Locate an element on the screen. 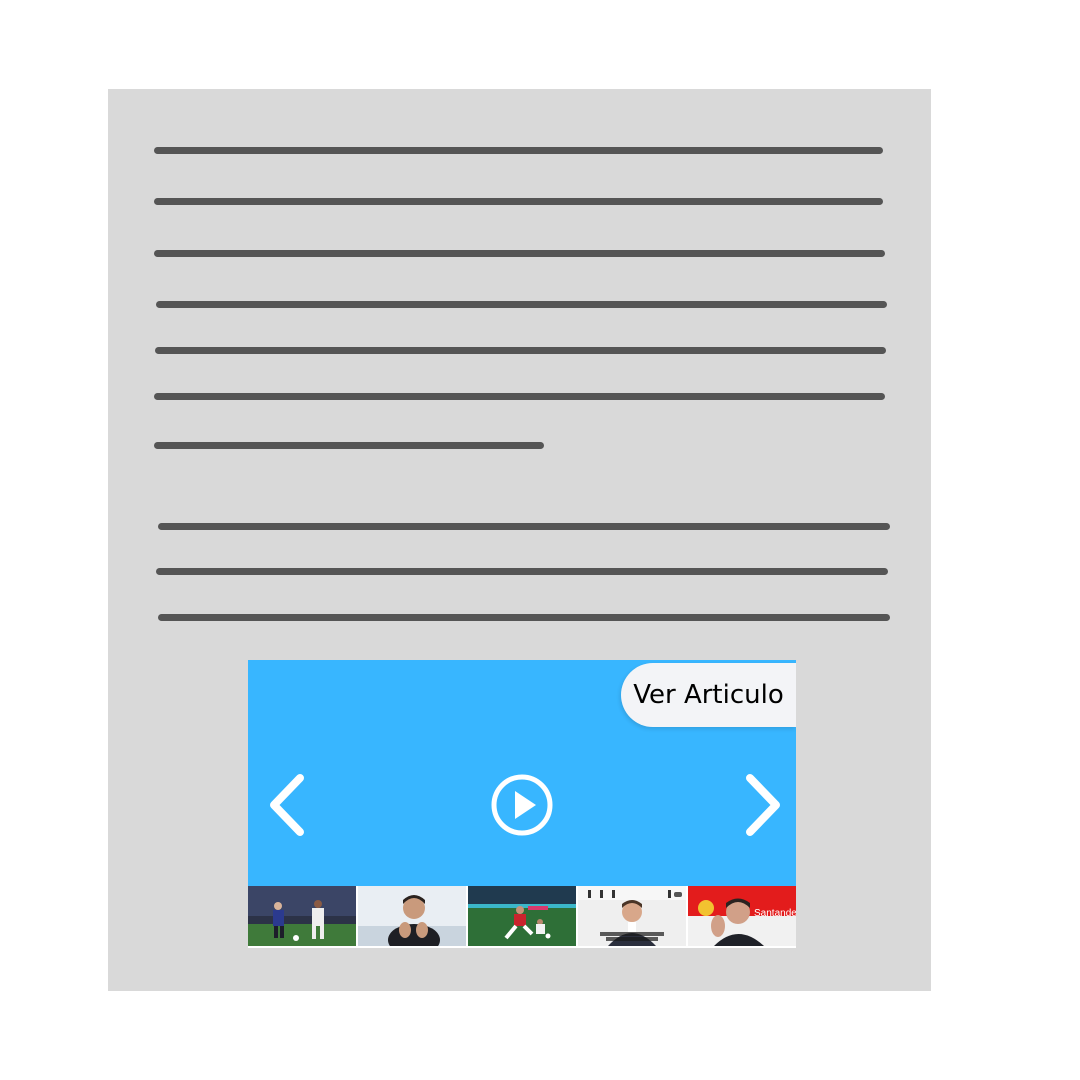 The image size is (1080, 1080). view-article-button: Ver Articulo is located at coordinates (708, 695).